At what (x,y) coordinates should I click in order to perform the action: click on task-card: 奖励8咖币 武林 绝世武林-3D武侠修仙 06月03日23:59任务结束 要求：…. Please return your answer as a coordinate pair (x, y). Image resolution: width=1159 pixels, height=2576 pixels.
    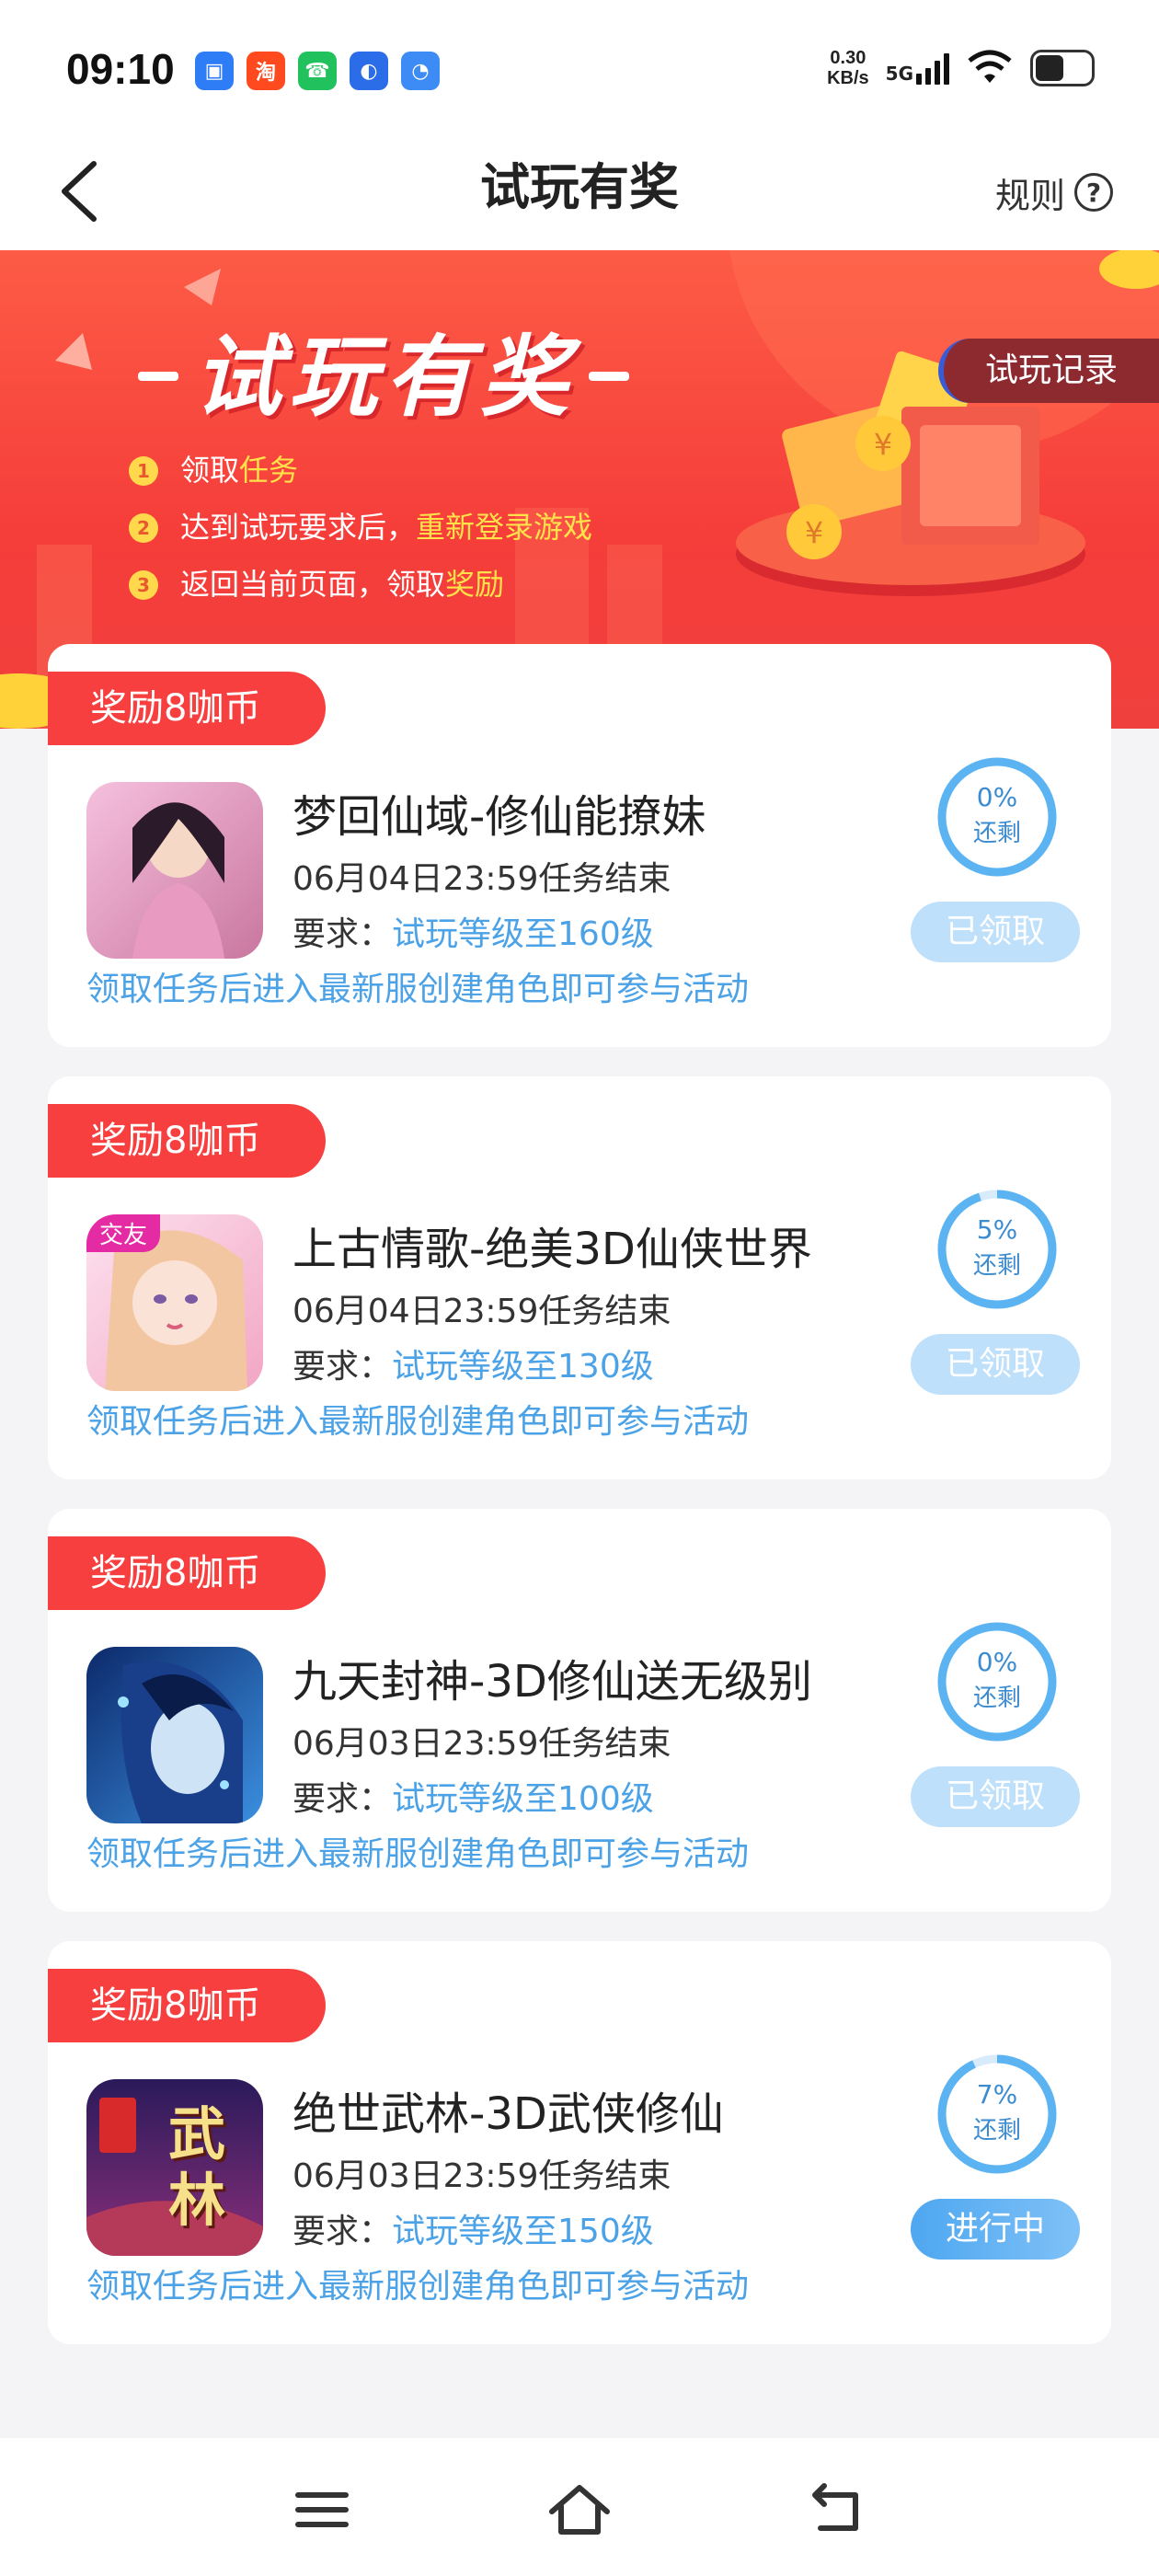
    Looking at the image, I should click on (579, 2142).